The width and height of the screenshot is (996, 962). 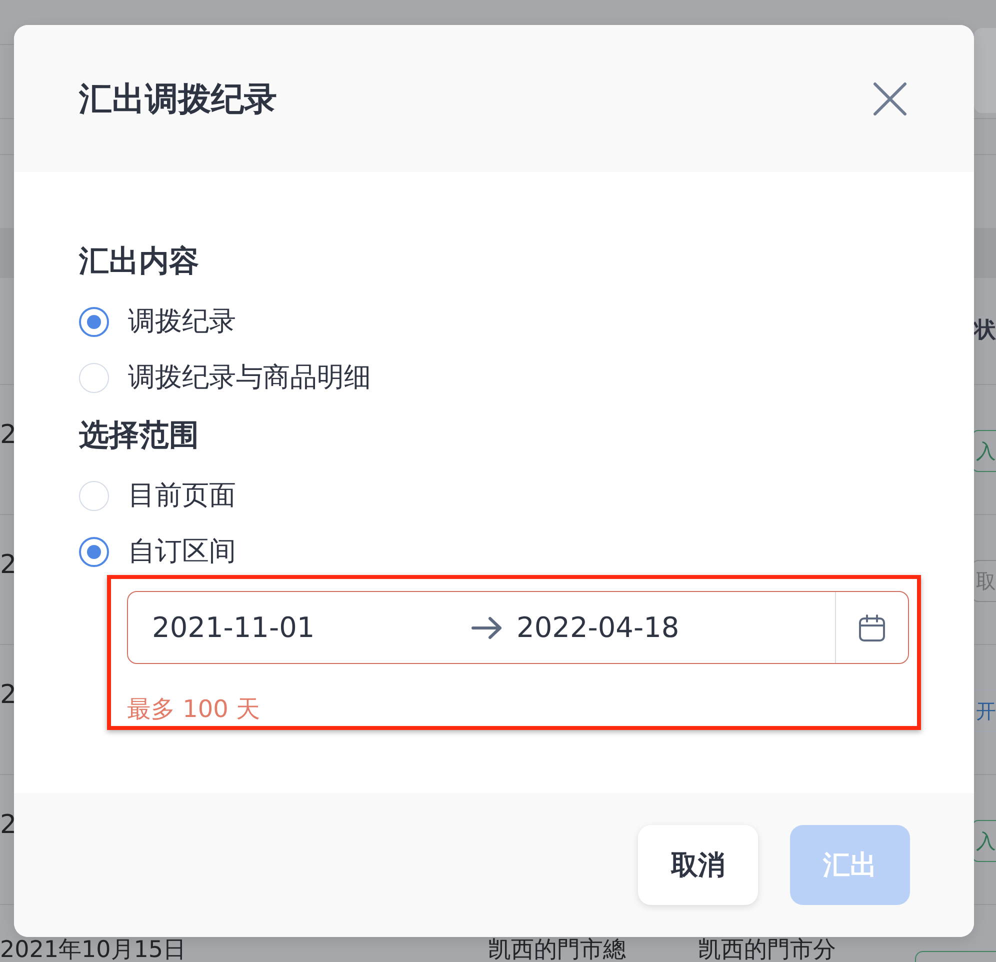 What do you see at coordinates (139, 262) in the screenshot?
I see `section-title: 汇出内容` at bounding box center [139, 262].